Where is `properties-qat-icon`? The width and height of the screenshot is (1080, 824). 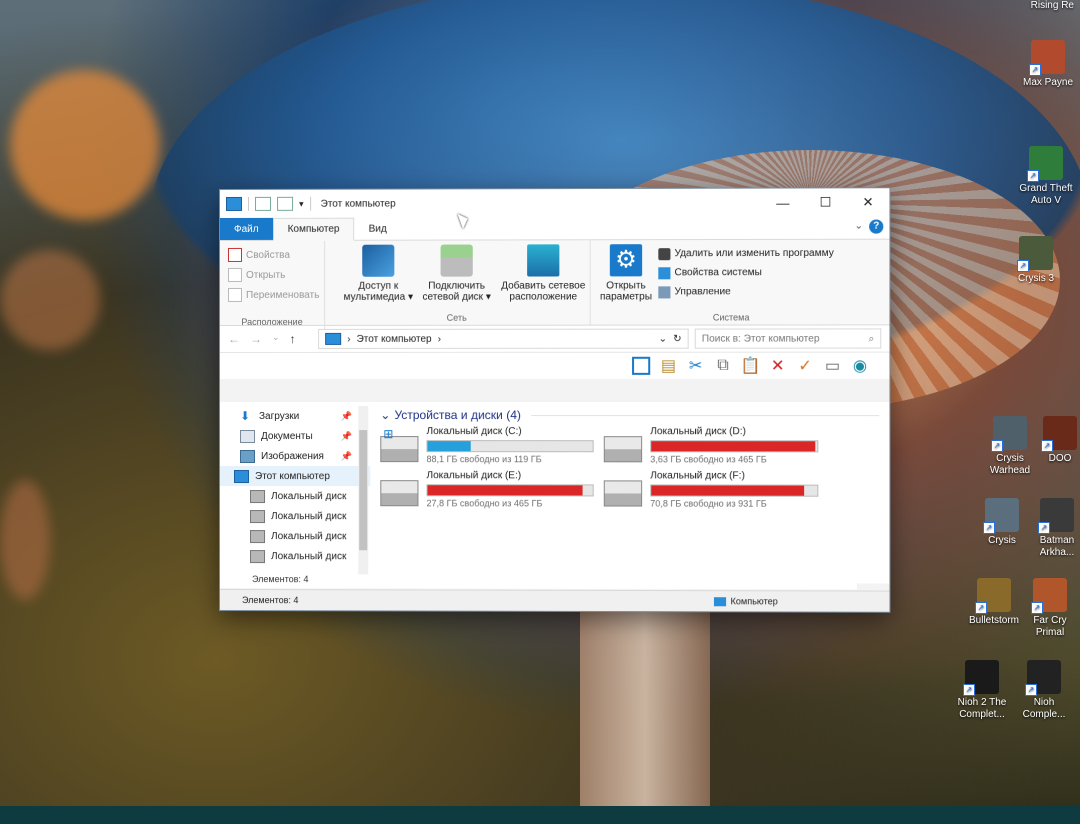
properties-qat-icon is located at coordinates (263, 204).